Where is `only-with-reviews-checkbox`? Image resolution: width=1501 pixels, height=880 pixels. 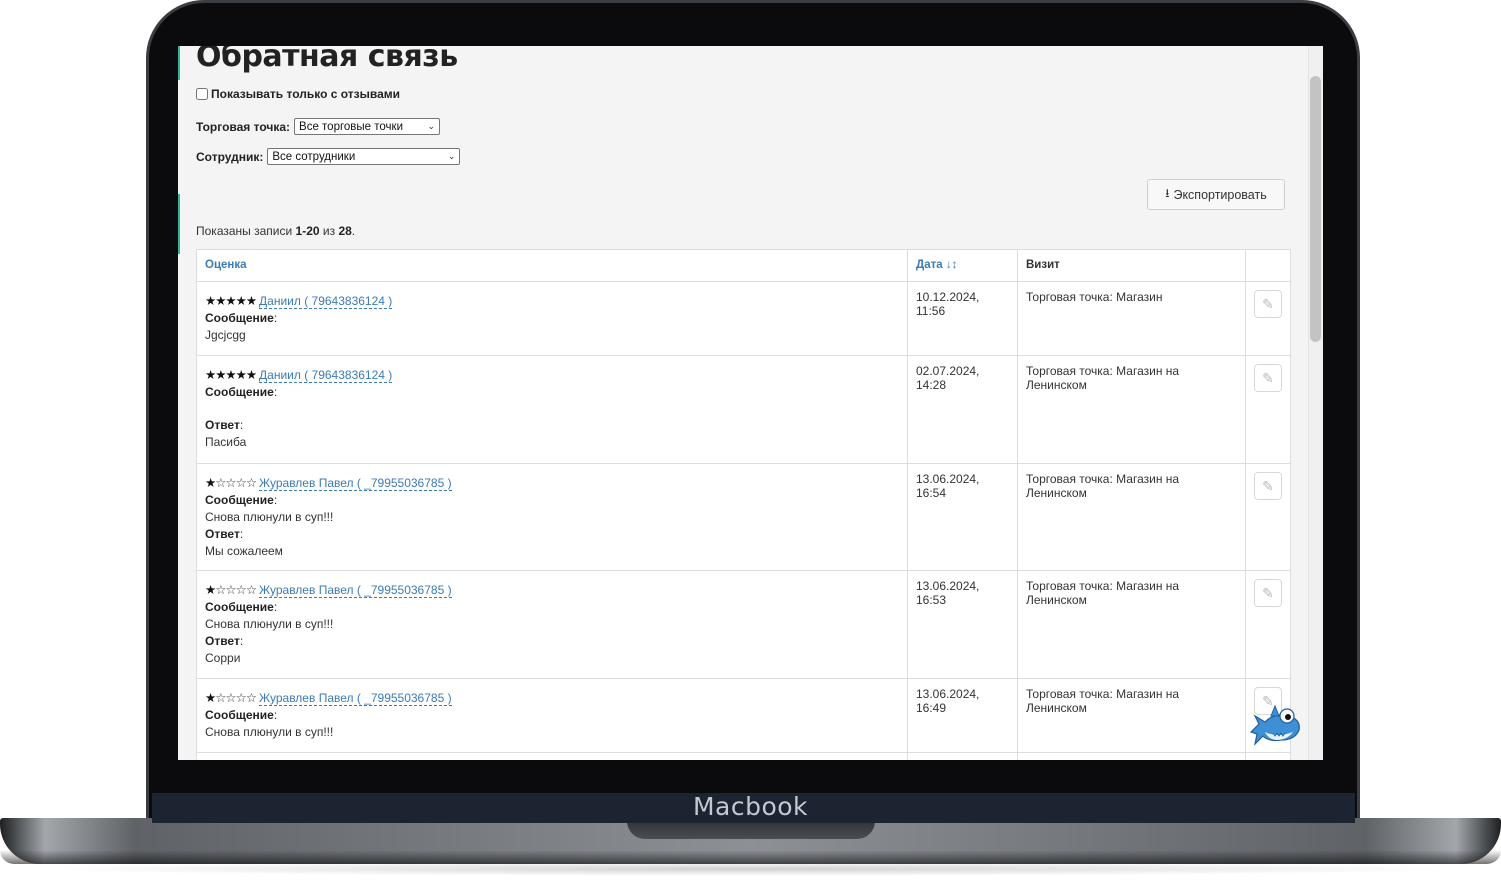 only-with-reviews-checkbox is located at coordinates (202, 94).